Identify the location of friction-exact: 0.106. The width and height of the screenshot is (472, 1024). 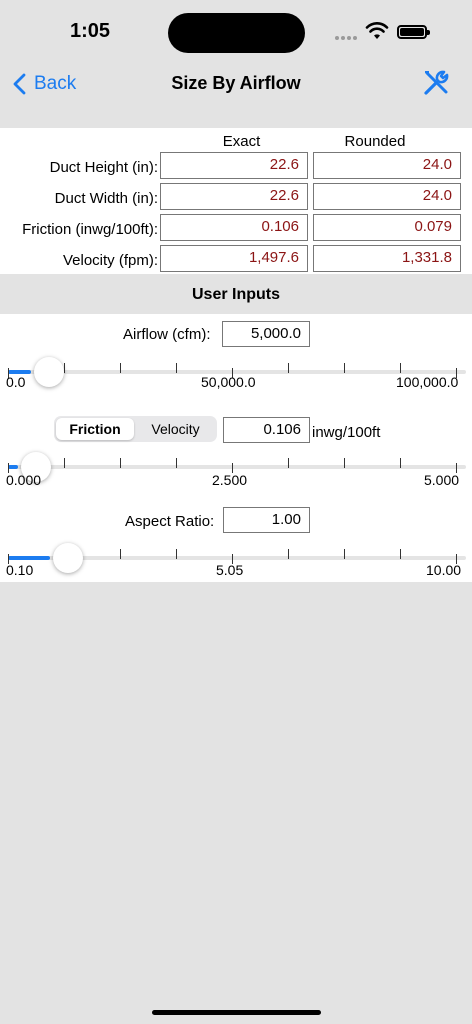
(234, 227).